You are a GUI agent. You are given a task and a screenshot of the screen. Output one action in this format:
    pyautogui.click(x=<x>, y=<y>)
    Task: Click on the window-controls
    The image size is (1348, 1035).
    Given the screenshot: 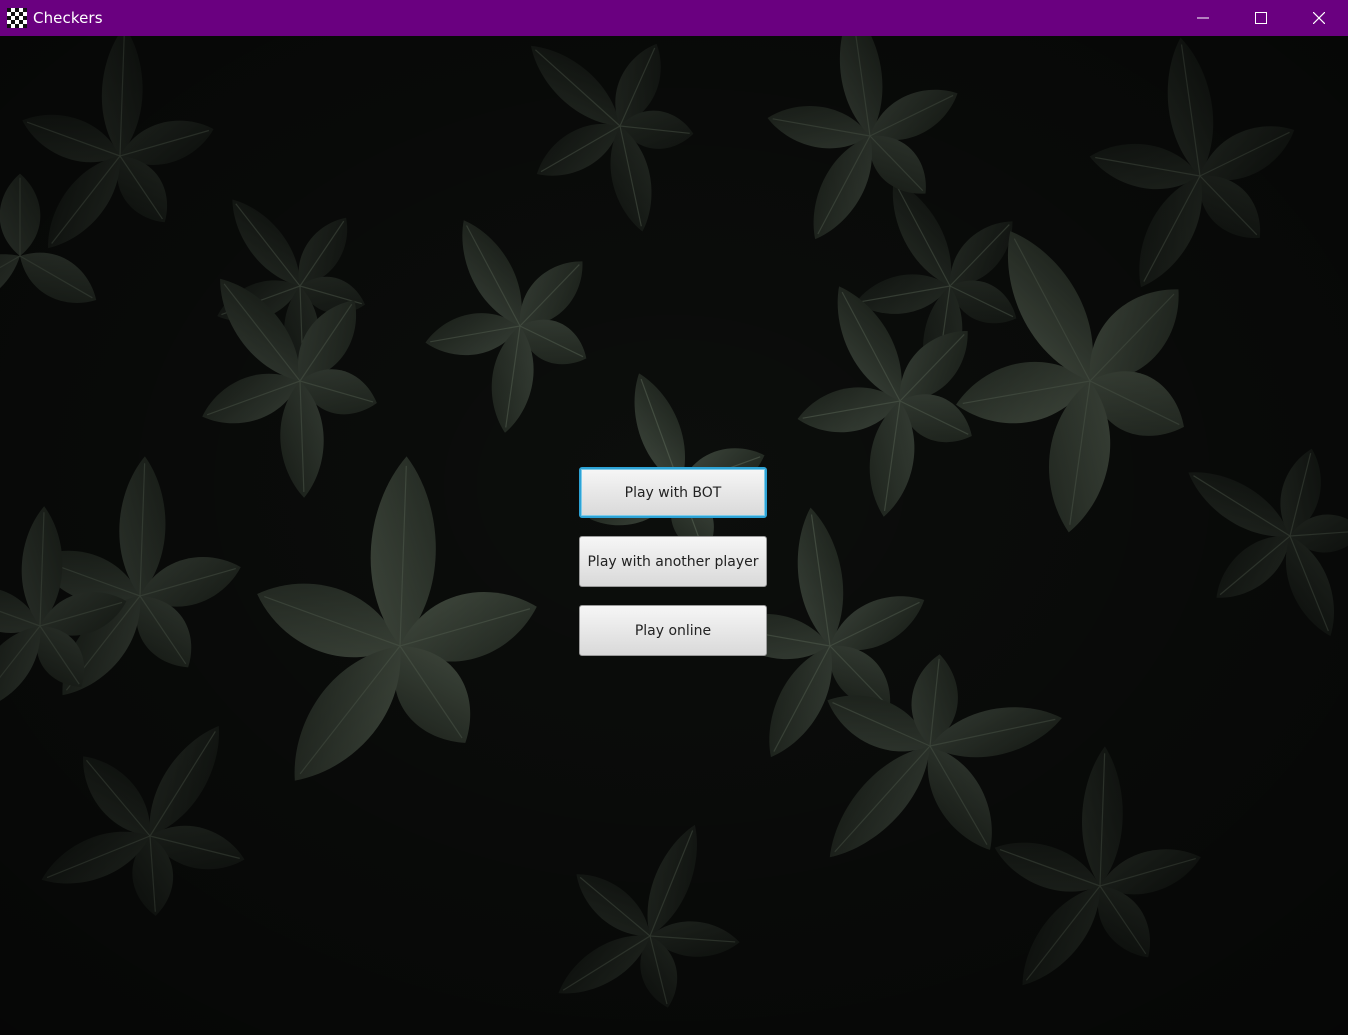 What is the action you would take?
    pyautogui.click(x=1261, y=18)
    